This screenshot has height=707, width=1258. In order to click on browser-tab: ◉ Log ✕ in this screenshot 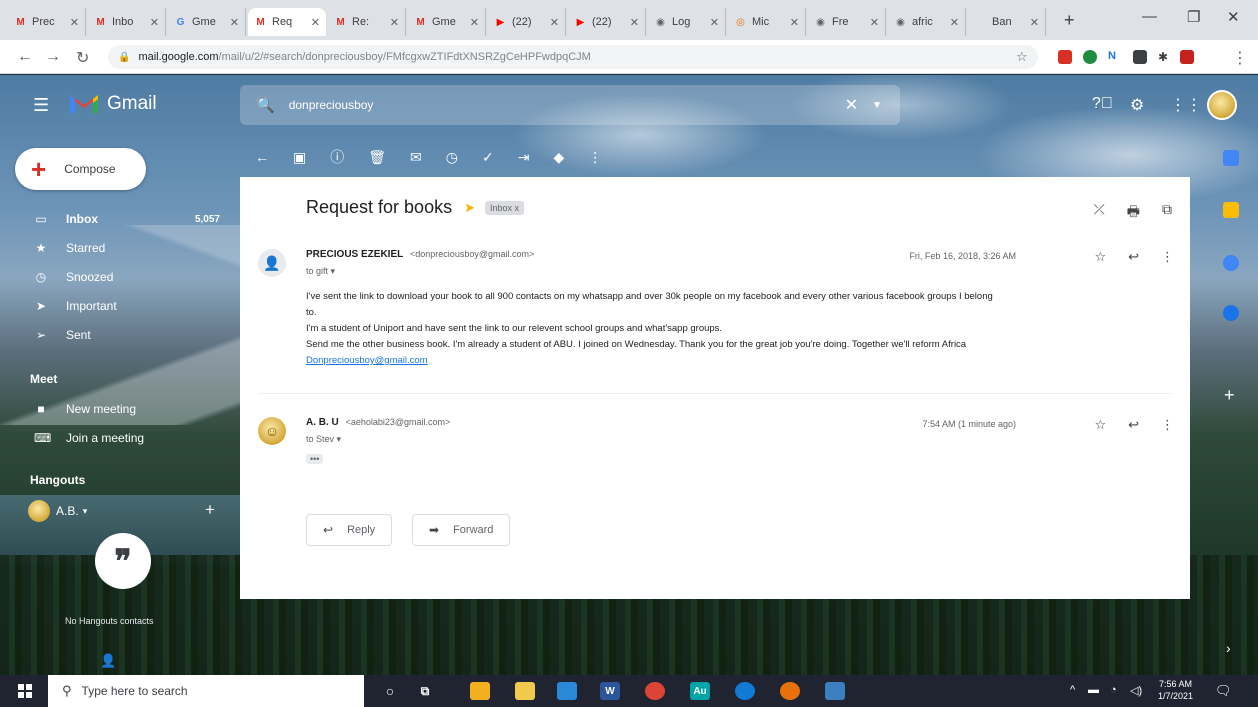, I will do `click(687, 22)`.